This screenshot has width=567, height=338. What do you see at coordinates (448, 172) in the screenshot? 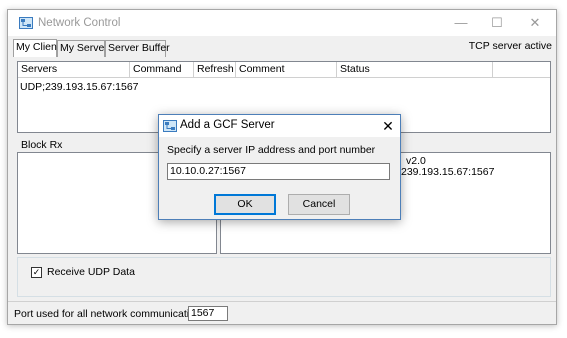
I see `info-address: 239.193.15.67:1567` at bounding box center [448, 172].